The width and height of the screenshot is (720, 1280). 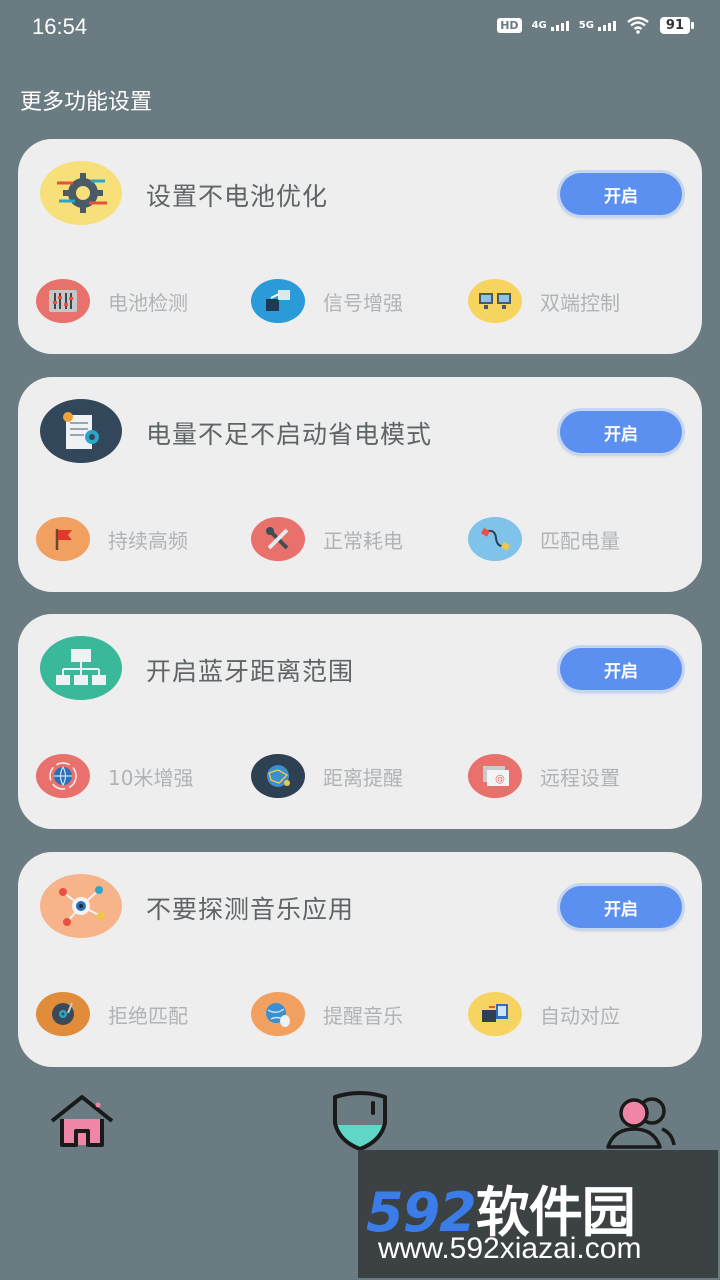 I want to click on feature-normal-consumption: 正常耗电, so click(x=327, y=539).